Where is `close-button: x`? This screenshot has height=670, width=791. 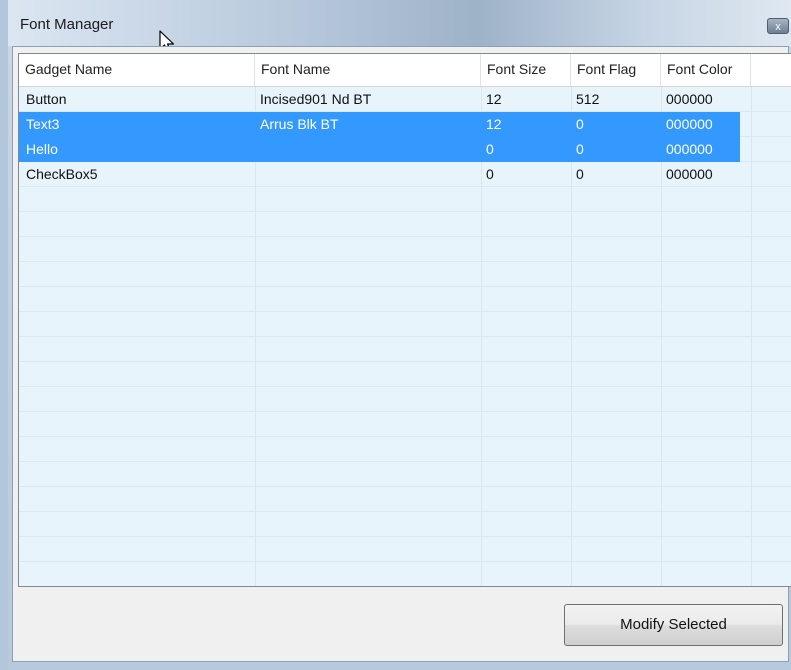 close-button: x is located at coordinates (778, 26).